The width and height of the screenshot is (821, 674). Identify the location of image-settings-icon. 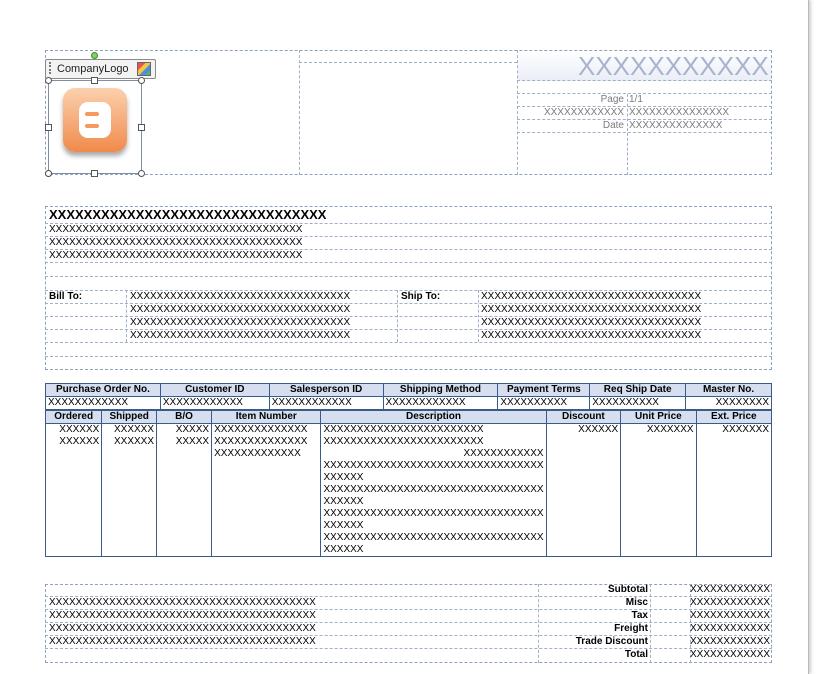
(144, 69).